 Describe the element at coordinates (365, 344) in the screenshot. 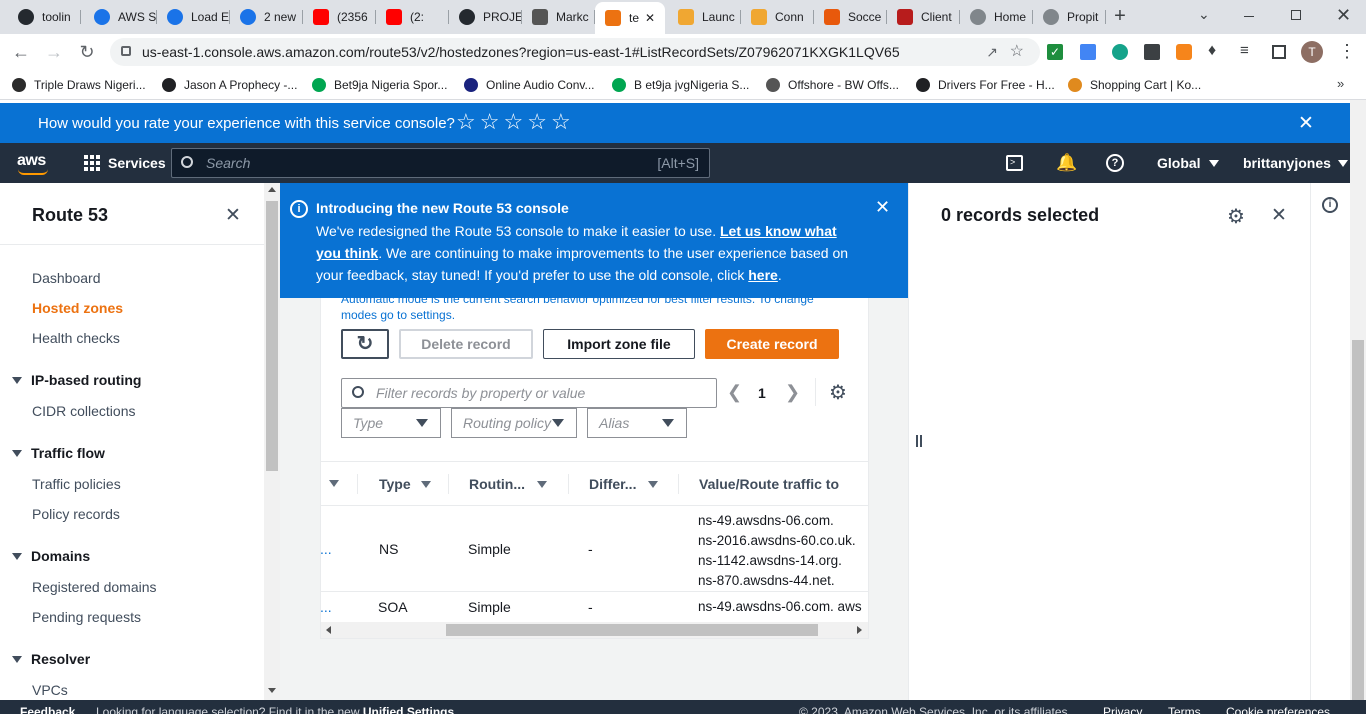

I see `refresh-button: ↻` at that location.